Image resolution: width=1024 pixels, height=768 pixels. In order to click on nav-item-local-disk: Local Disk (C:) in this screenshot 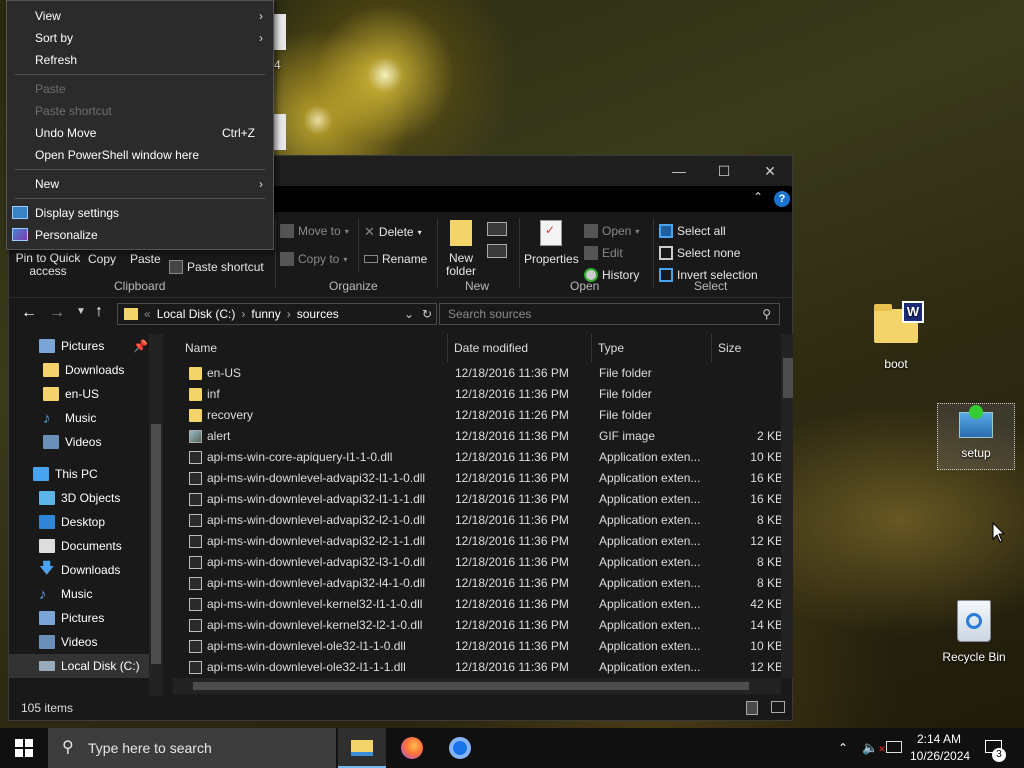, I will do `click(79, 666)`.